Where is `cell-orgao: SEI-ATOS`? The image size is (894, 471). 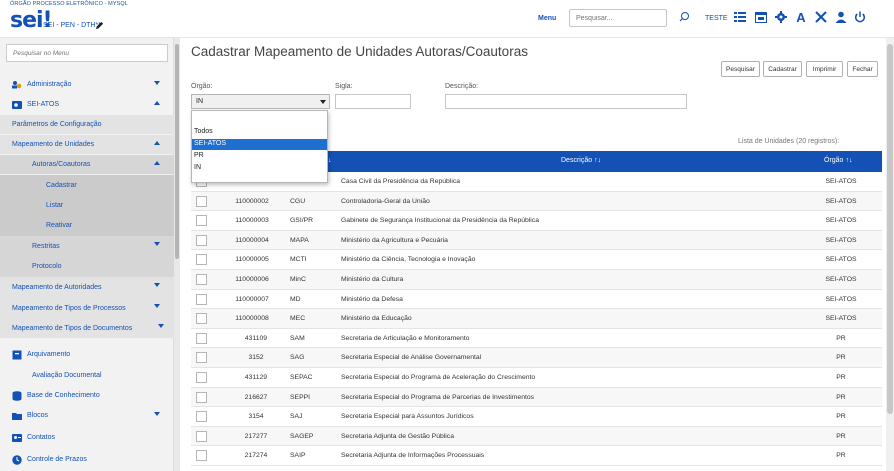
cell-orgao: SEI-ATOS is located at coordinates (841, 279).